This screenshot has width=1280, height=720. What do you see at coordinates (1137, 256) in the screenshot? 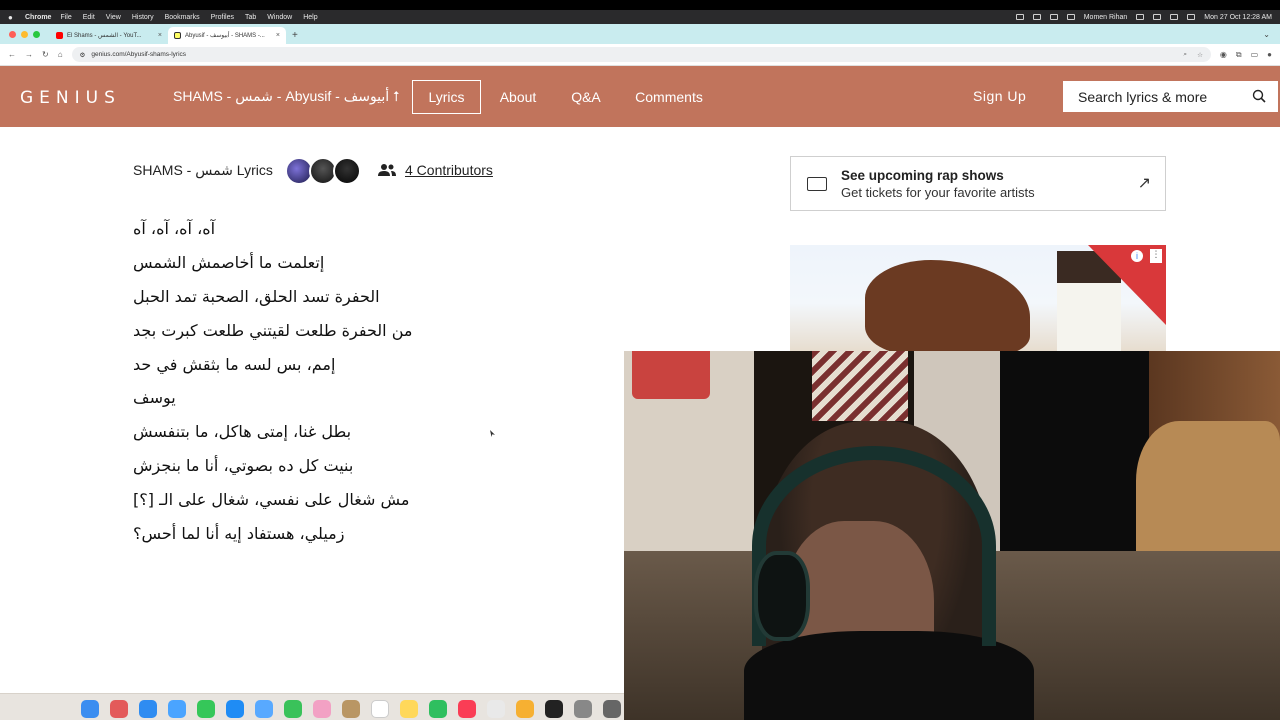
I see `ad-info-icon: i` at bounding box center [1137, 256].